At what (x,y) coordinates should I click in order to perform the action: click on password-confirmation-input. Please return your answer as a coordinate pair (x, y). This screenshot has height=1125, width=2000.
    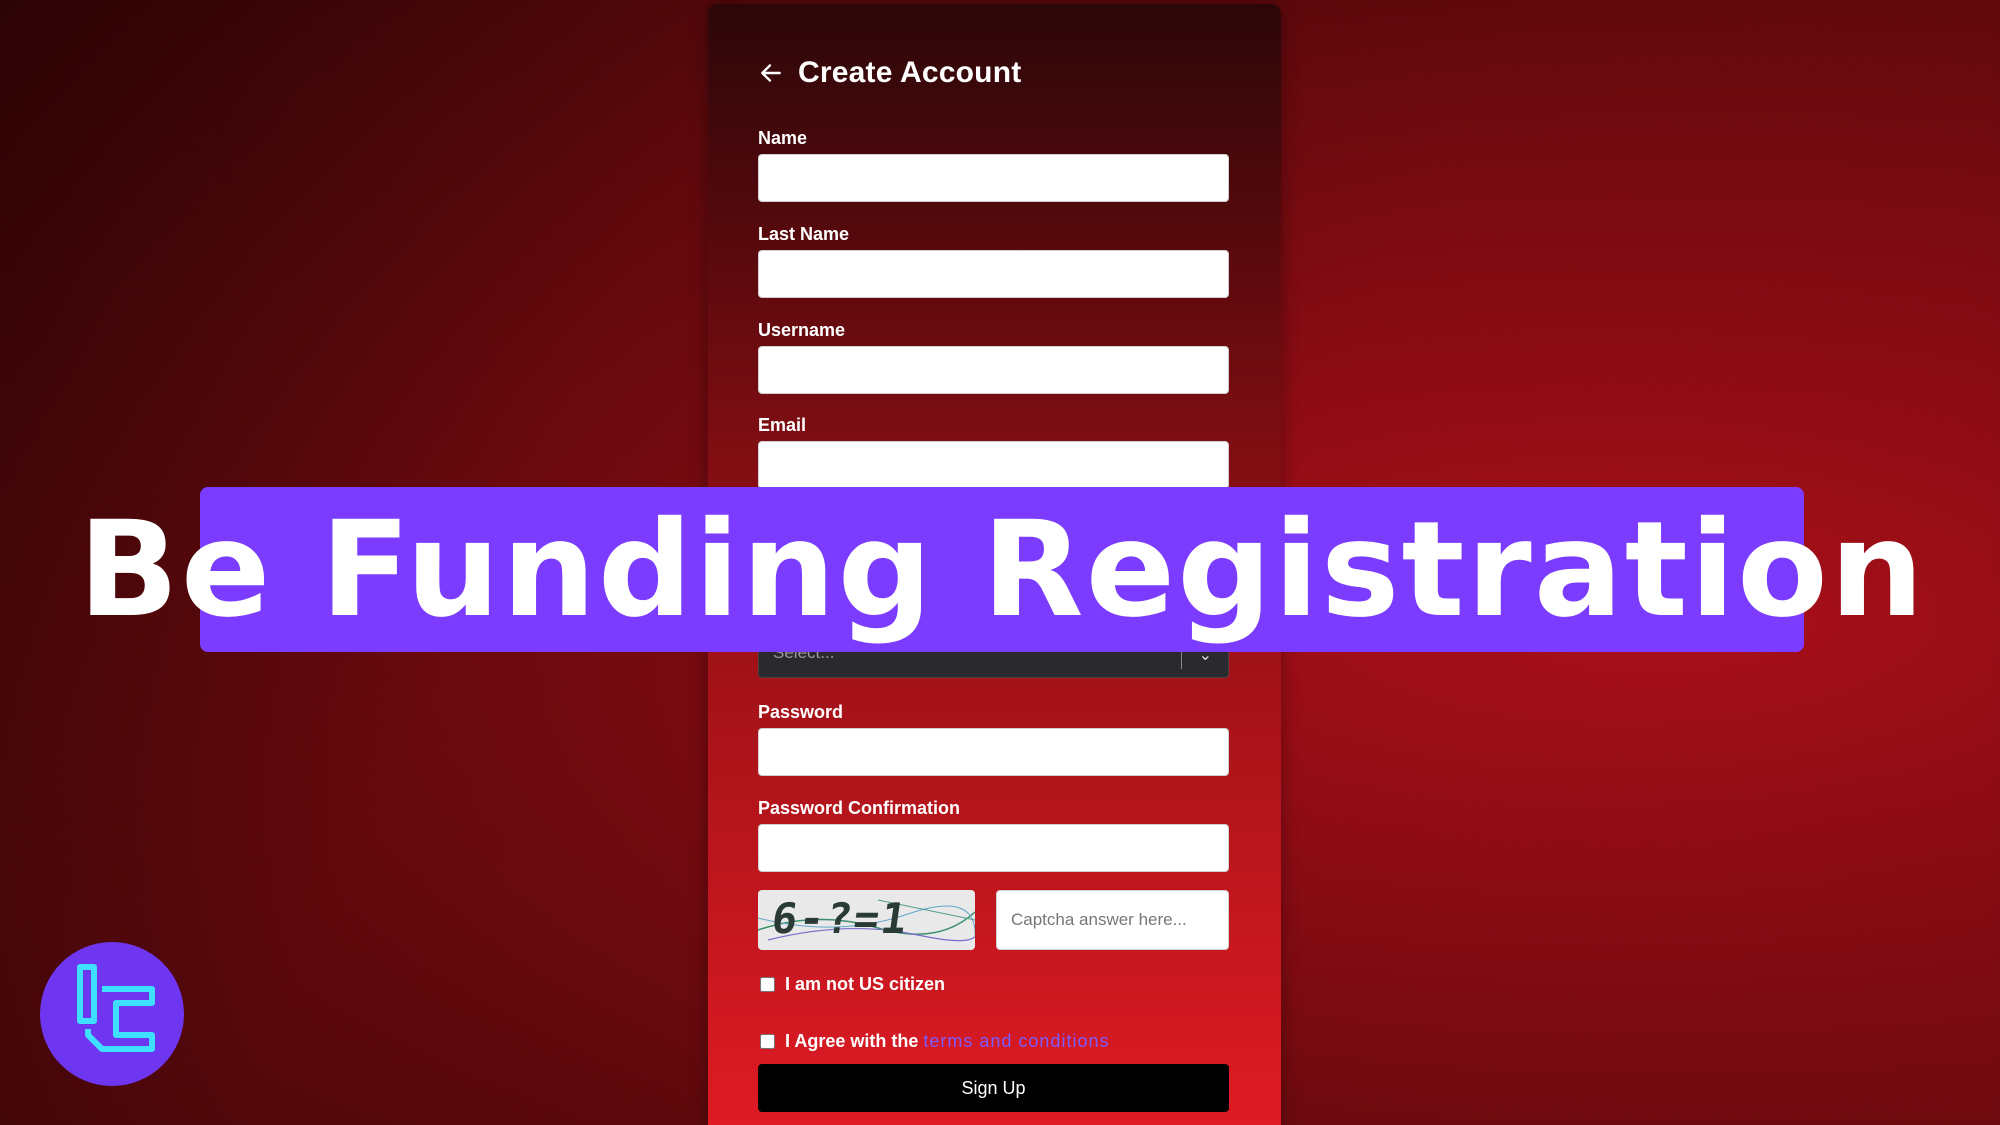
    Looking at the image, I should click on (993, 848).